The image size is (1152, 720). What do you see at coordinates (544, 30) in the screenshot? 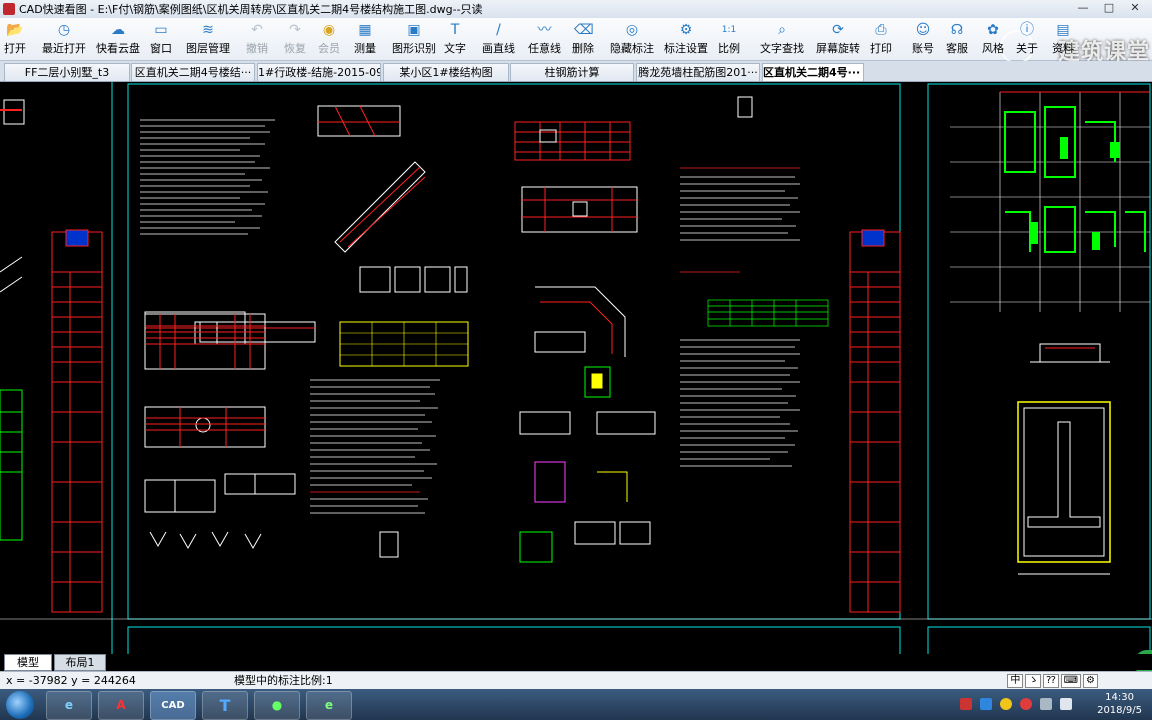
I see `freehand-icon: 〰` at bounding box center [544, 30].